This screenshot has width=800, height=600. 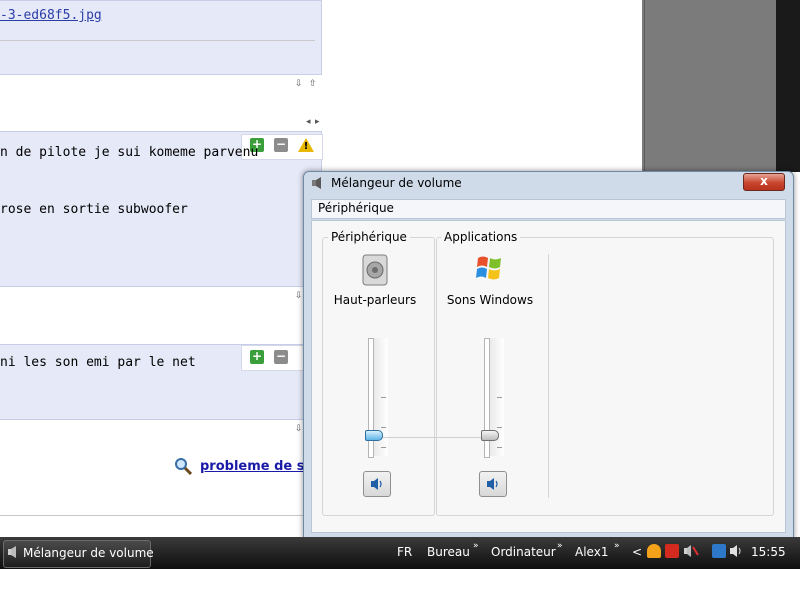 What do you see at coordinates (709, 86) in the screenshot?
I see `background-window` at bounding box center [709, 86].